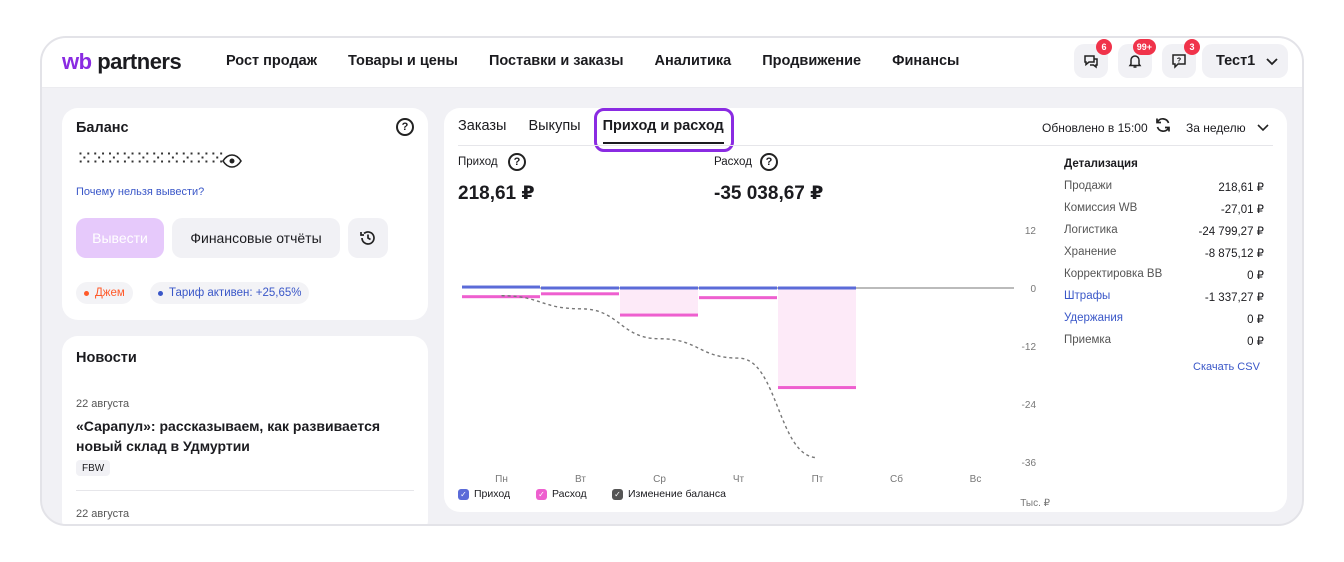 Image resolution: width=1344 pixels, height=562 pixels. What do you see at coordinates (1087, 296) in the screenshot?
I see `detail-label: Штрафы` at bounding box center [1087, 296].